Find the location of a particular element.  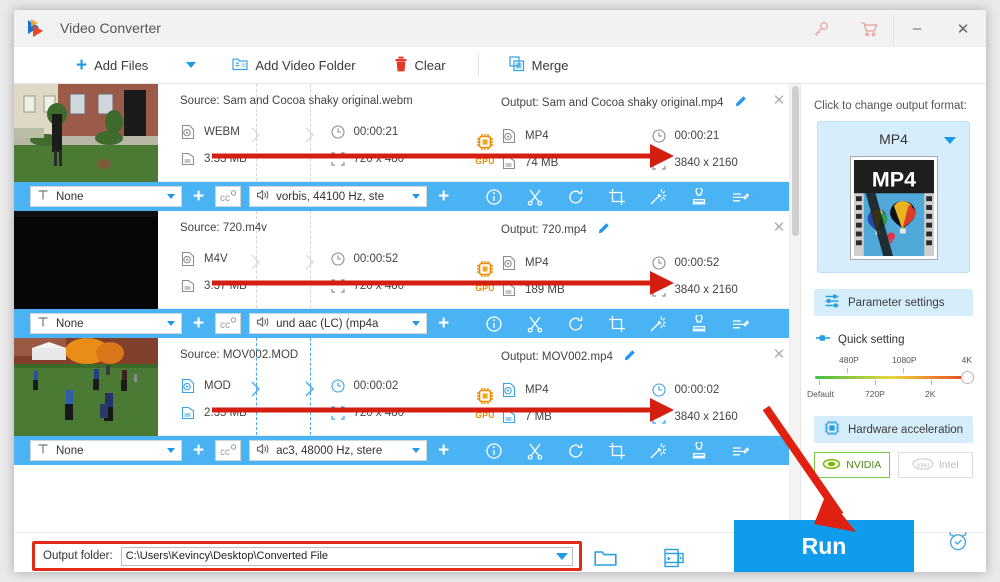

source-size: 3.37 MB is located at coordinates (255, 285).